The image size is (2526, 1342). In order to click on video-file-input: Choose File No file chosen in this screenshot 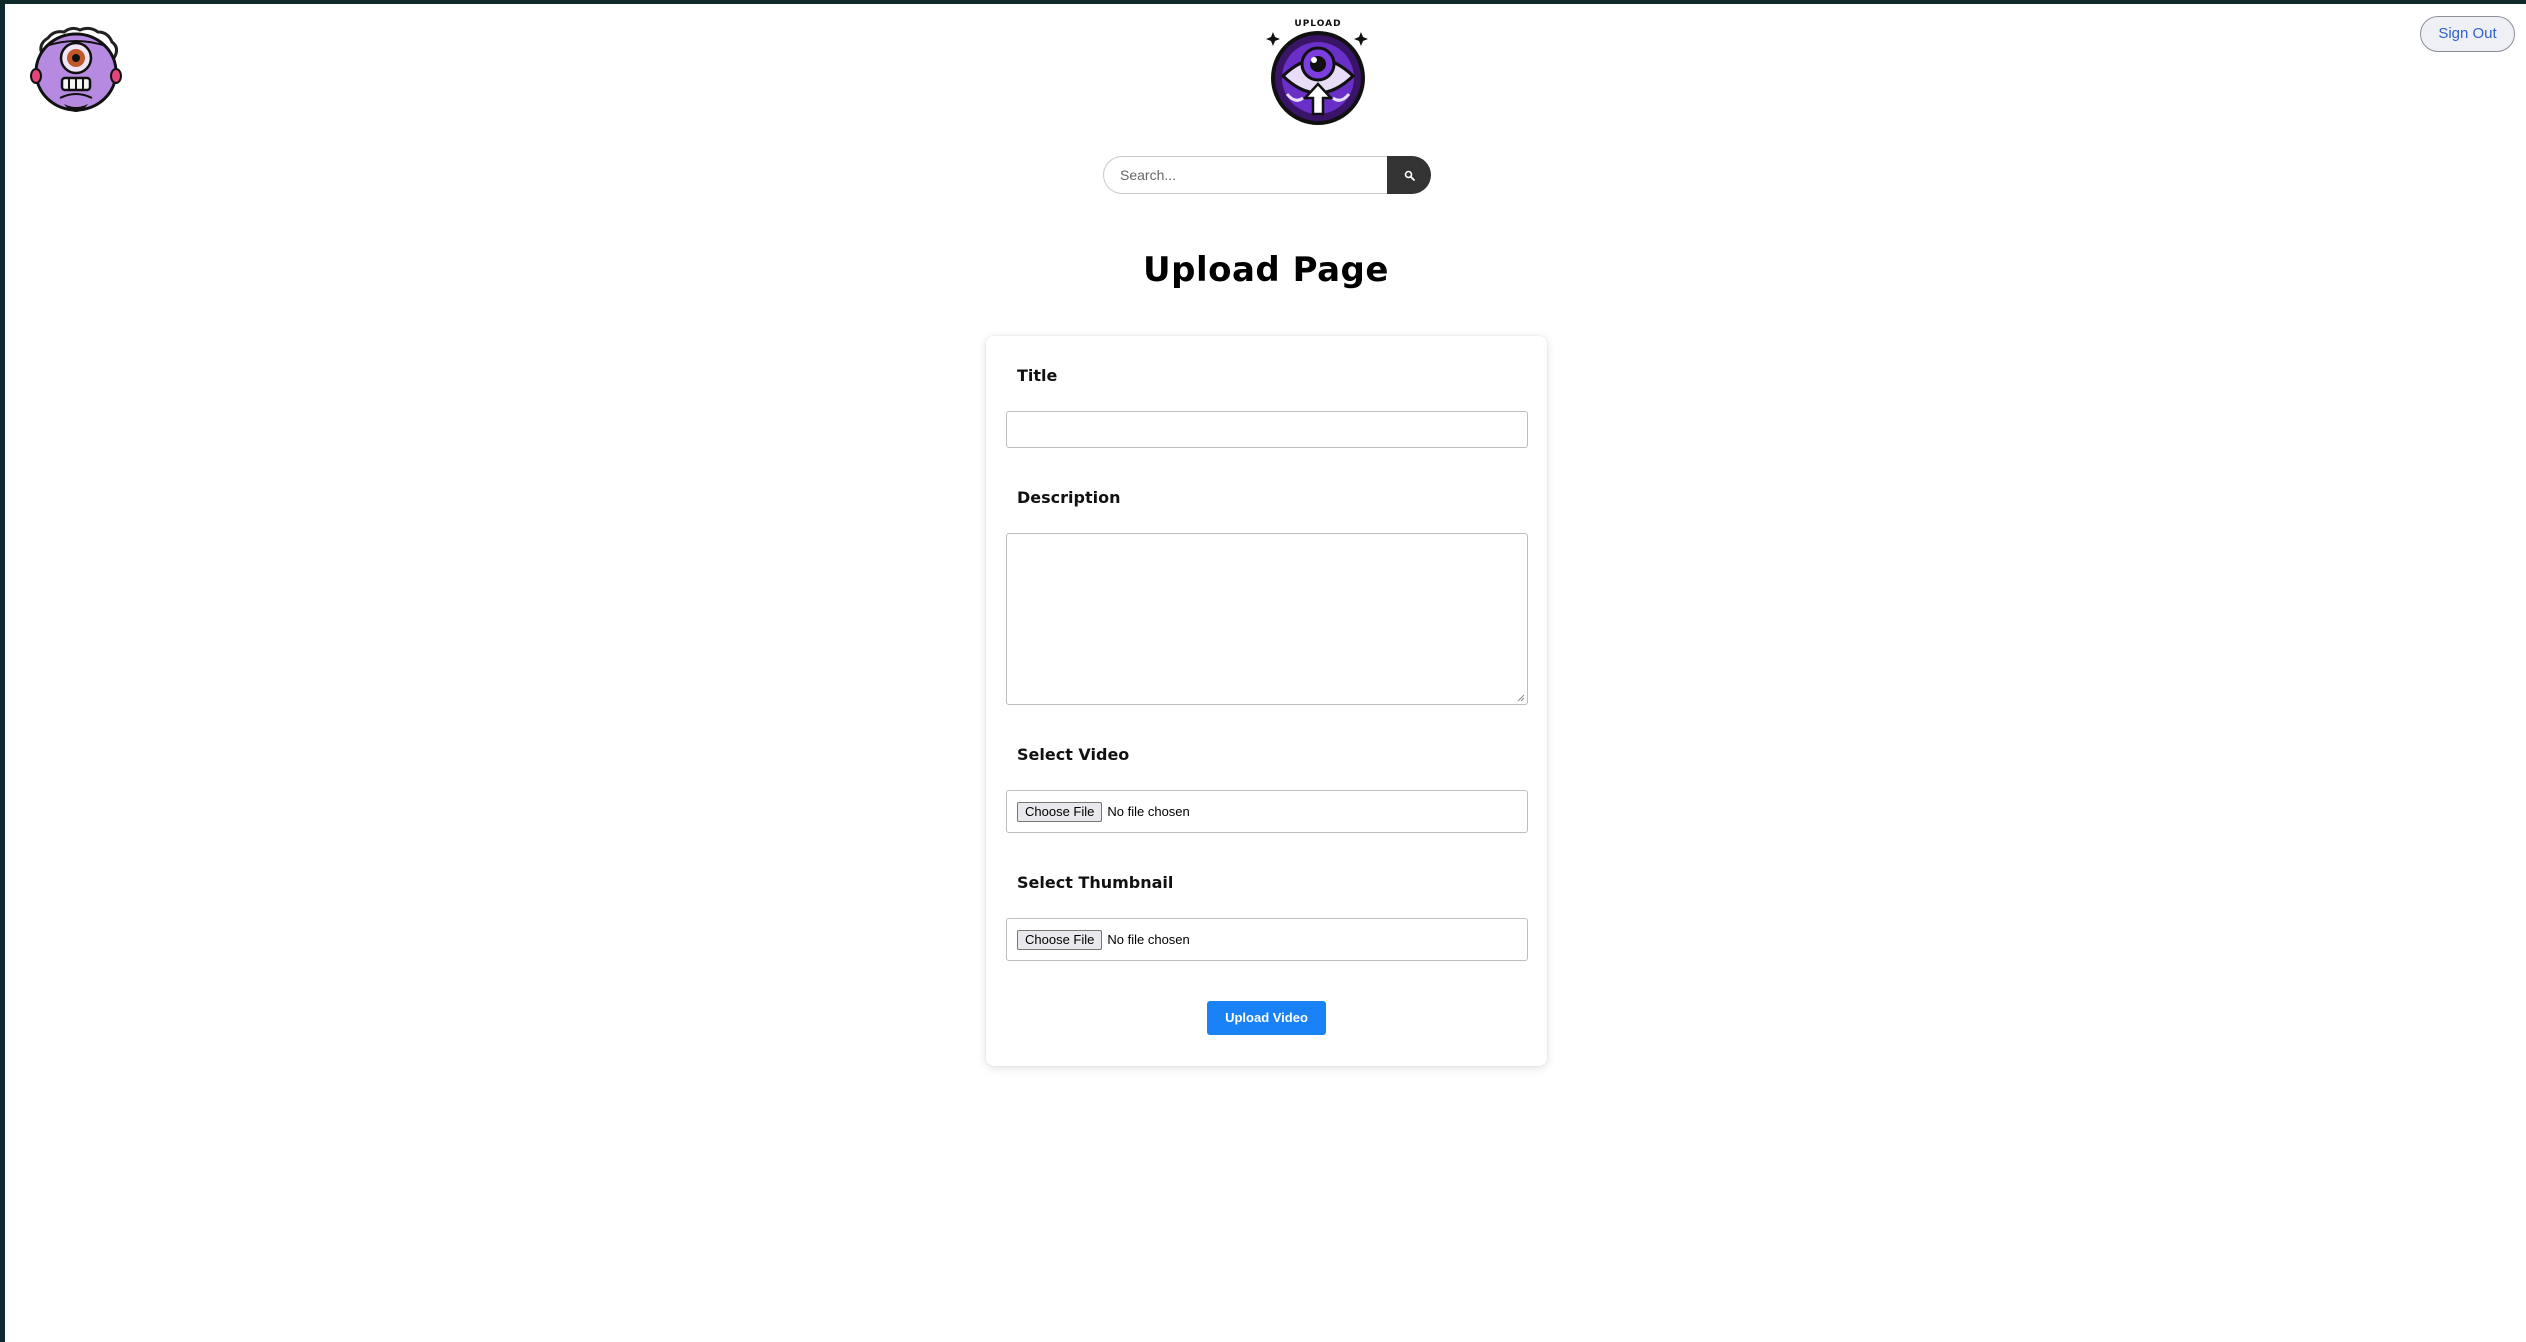, I will do `click(1267, 811)`.